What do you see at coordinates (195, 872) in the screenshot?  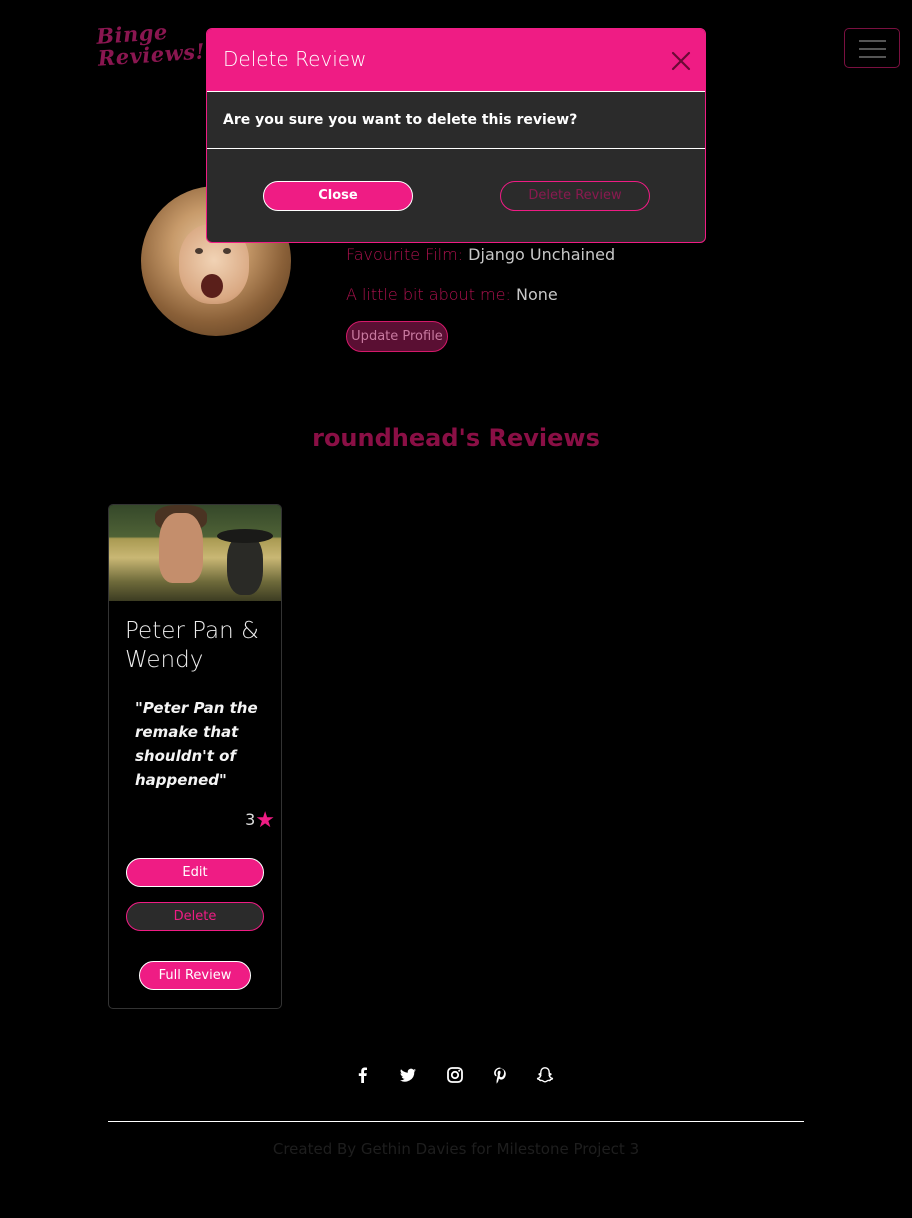 I see `edit-review-button: Edit` at bounding box center [195, 872].